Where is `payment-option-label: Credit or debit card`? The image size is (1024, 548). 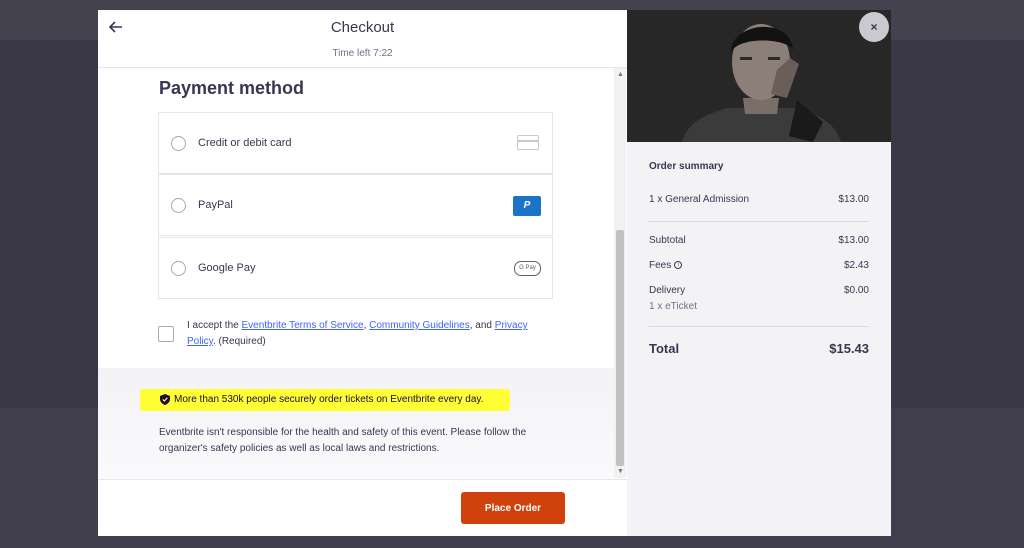 payment-option-label: Credit or debit card is located at coordinates (245, 143).